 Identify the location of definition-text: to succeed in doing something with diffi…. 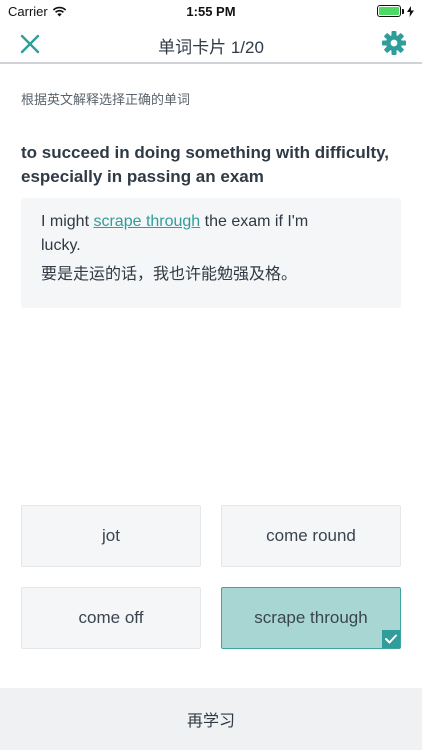
(205, 164).